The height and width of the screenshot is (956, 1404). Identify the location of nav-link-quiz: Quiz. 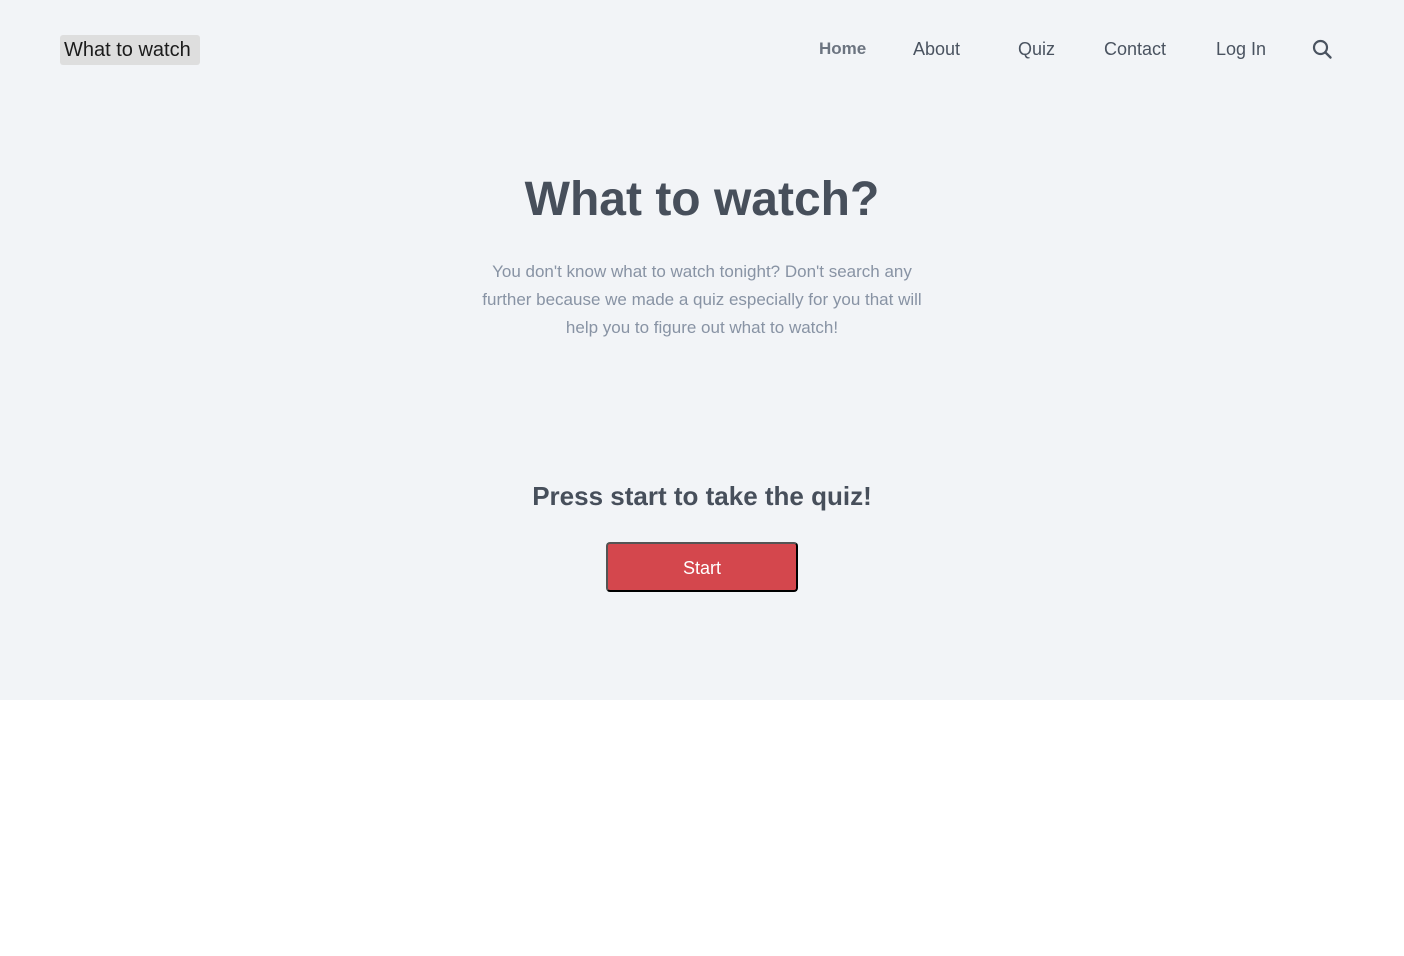
(1036, 49).